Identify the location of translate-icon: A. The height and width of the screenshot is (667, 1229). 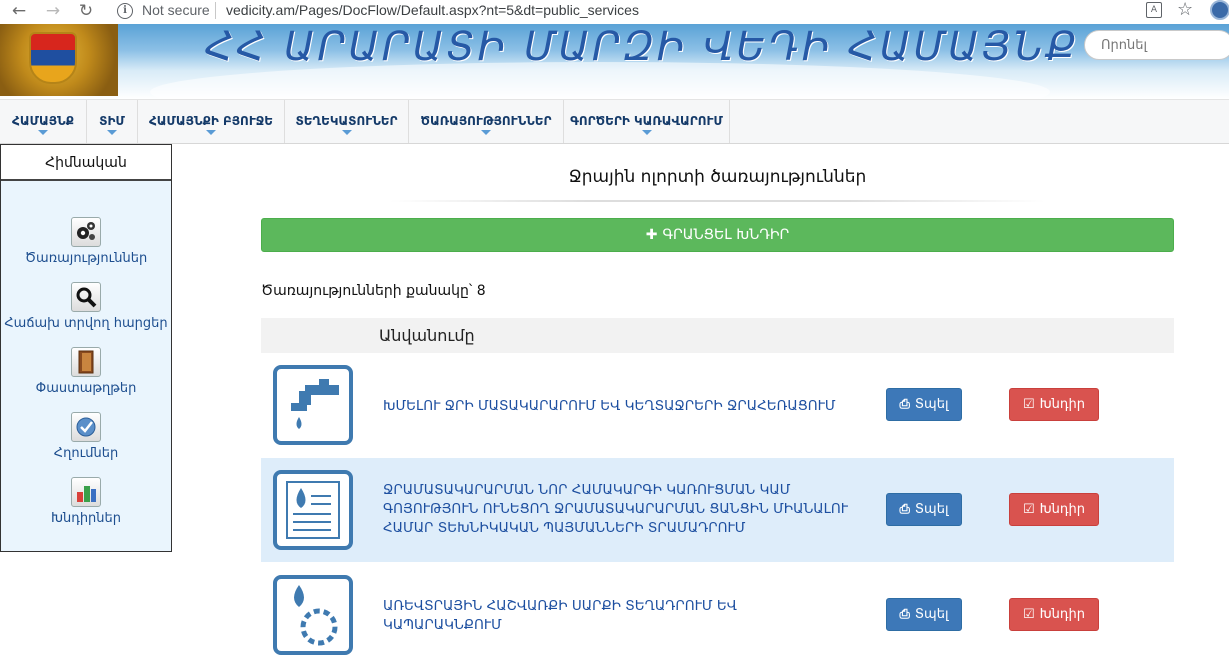
(1154, 10).